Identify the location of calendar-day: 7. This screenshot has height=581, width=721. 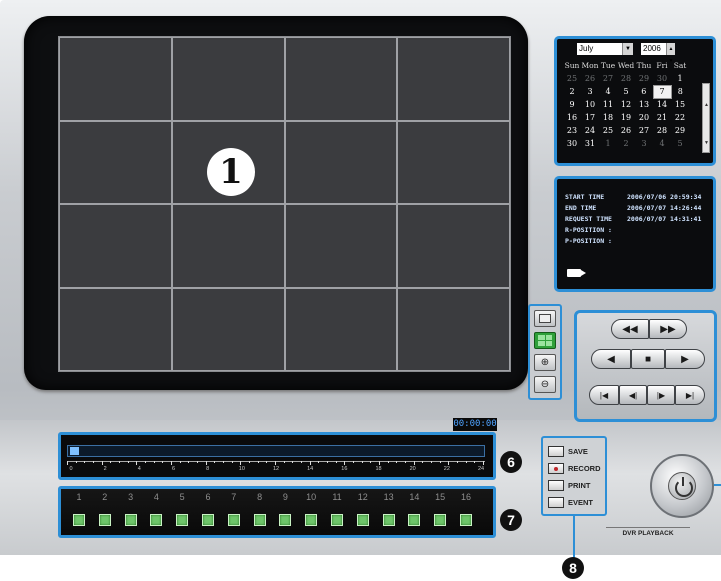
(662, 91).